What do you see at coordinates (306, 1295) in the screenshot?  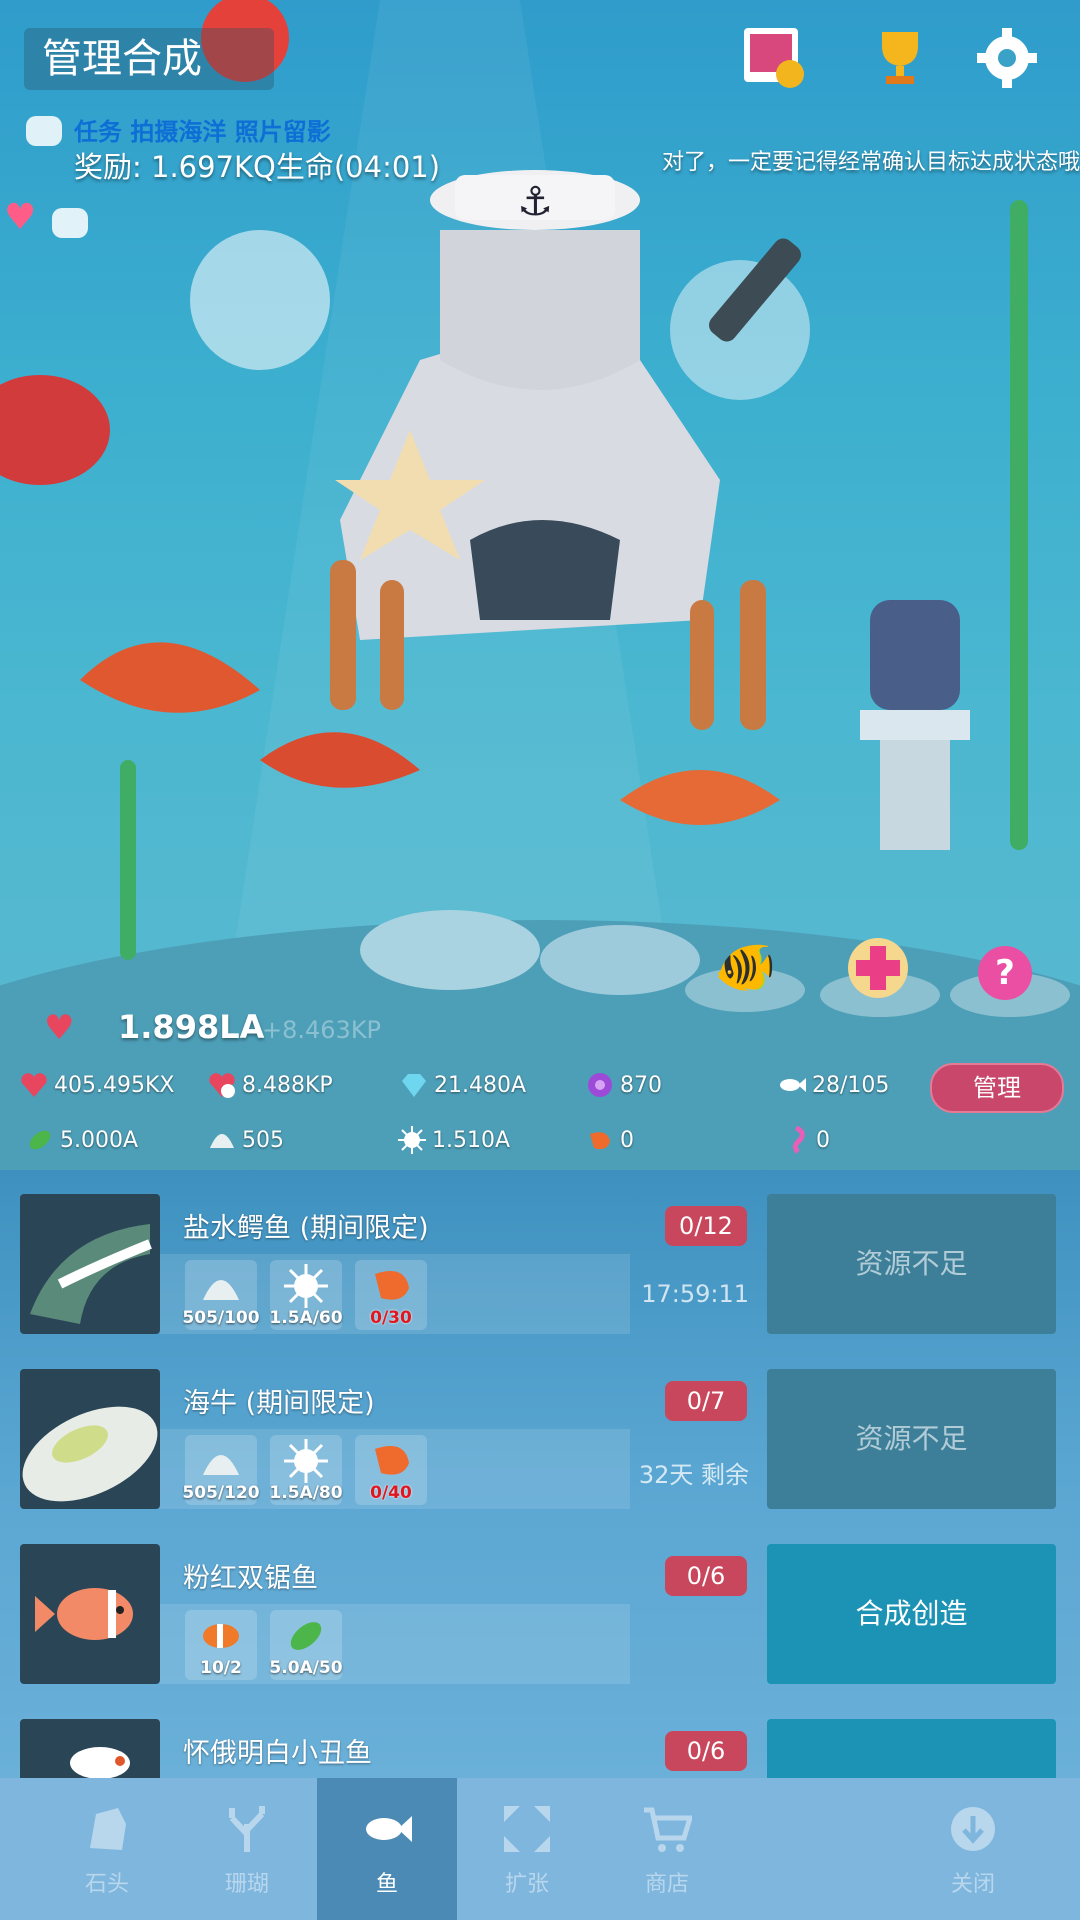 I see `requirement-urchin: 1.5A/60` at bounding box center [306, 1295].